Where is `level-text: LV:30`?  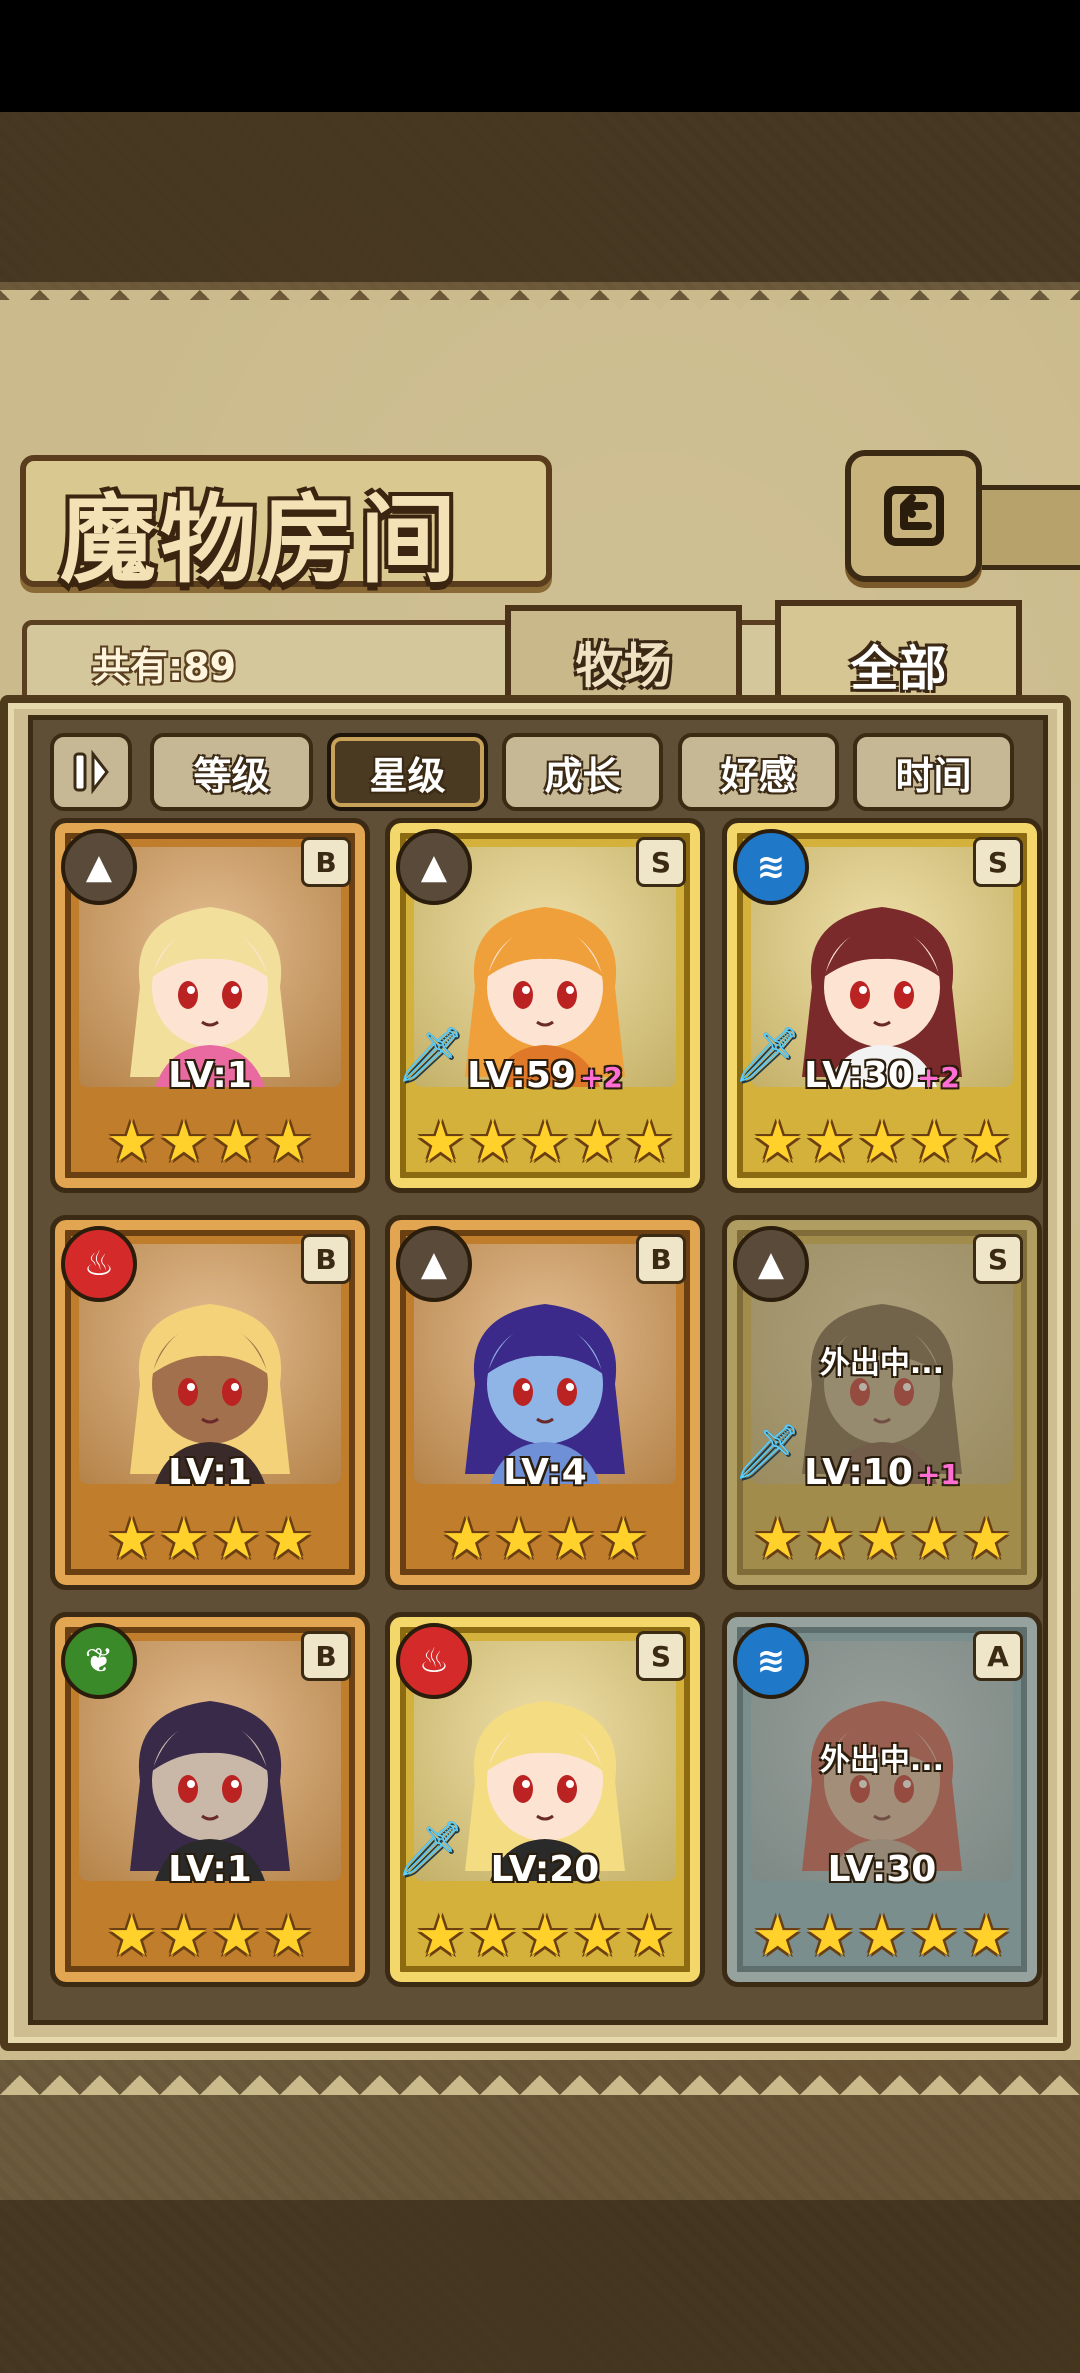
level-text: LV:30 is located at coordinates (882, 1869).